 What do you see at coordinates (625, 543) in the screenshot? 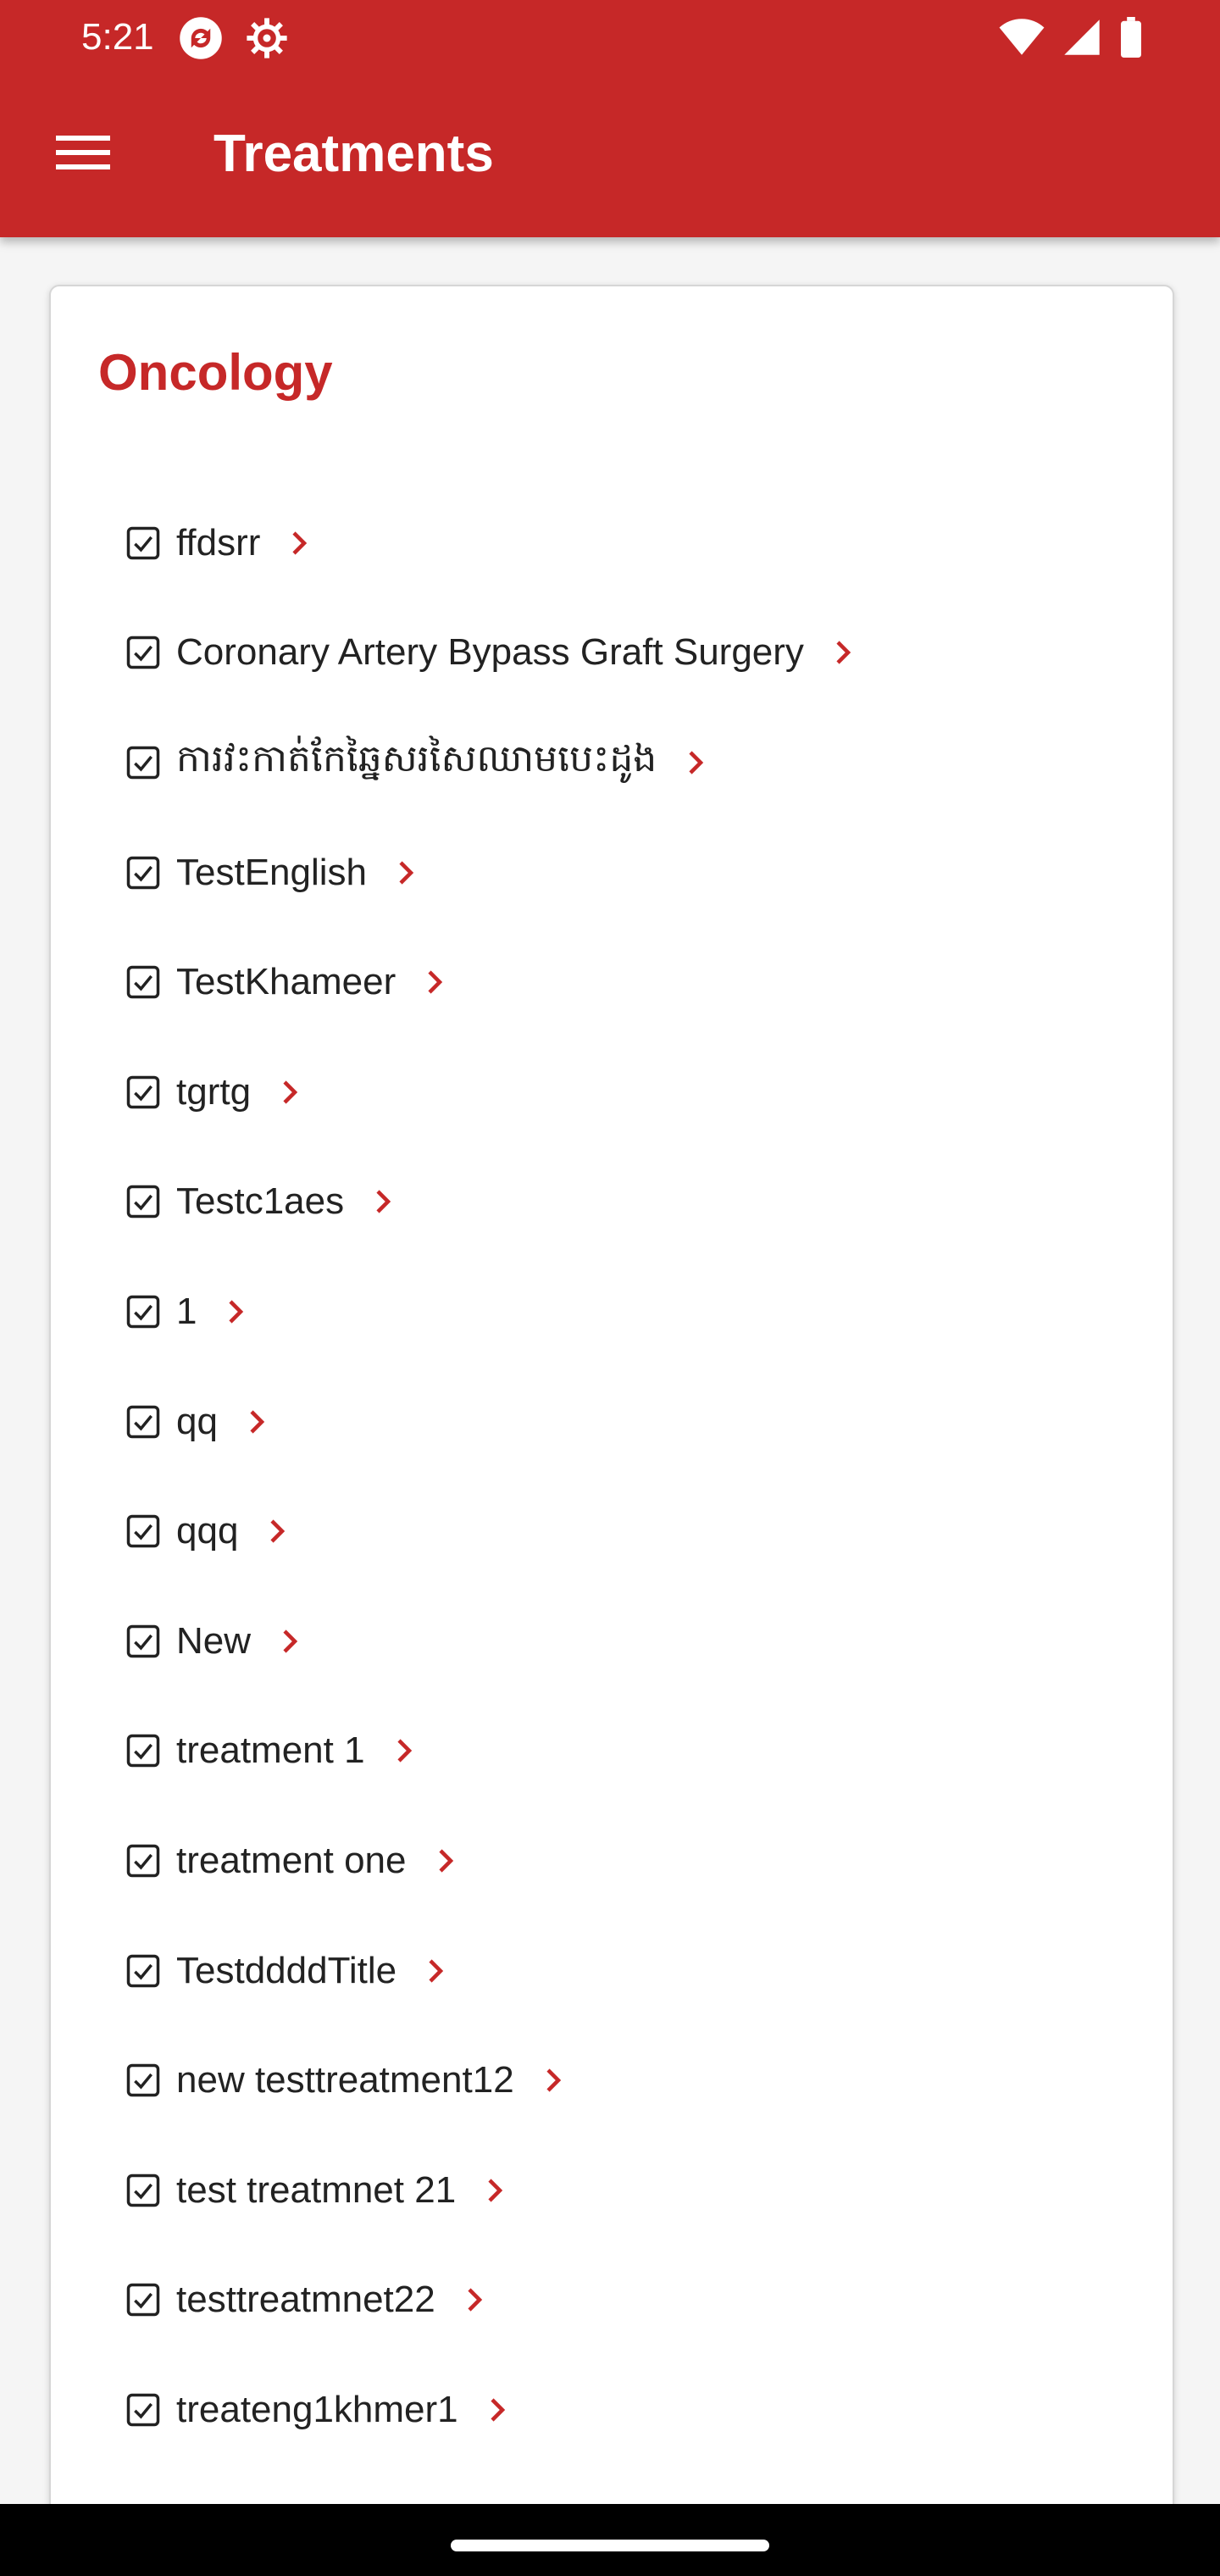
I see `treatment-item: ffdsrr` at bounding box center [625, 543].